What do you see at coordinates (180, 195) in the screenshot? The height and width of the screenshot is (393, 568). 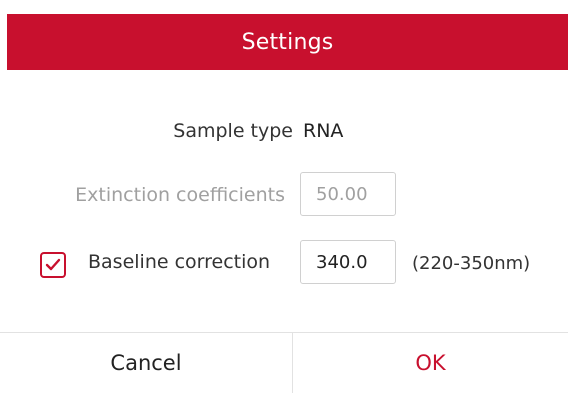 I see `extinction-coefficients-label: Extinction coefficients` at bounding box center [180, 195].